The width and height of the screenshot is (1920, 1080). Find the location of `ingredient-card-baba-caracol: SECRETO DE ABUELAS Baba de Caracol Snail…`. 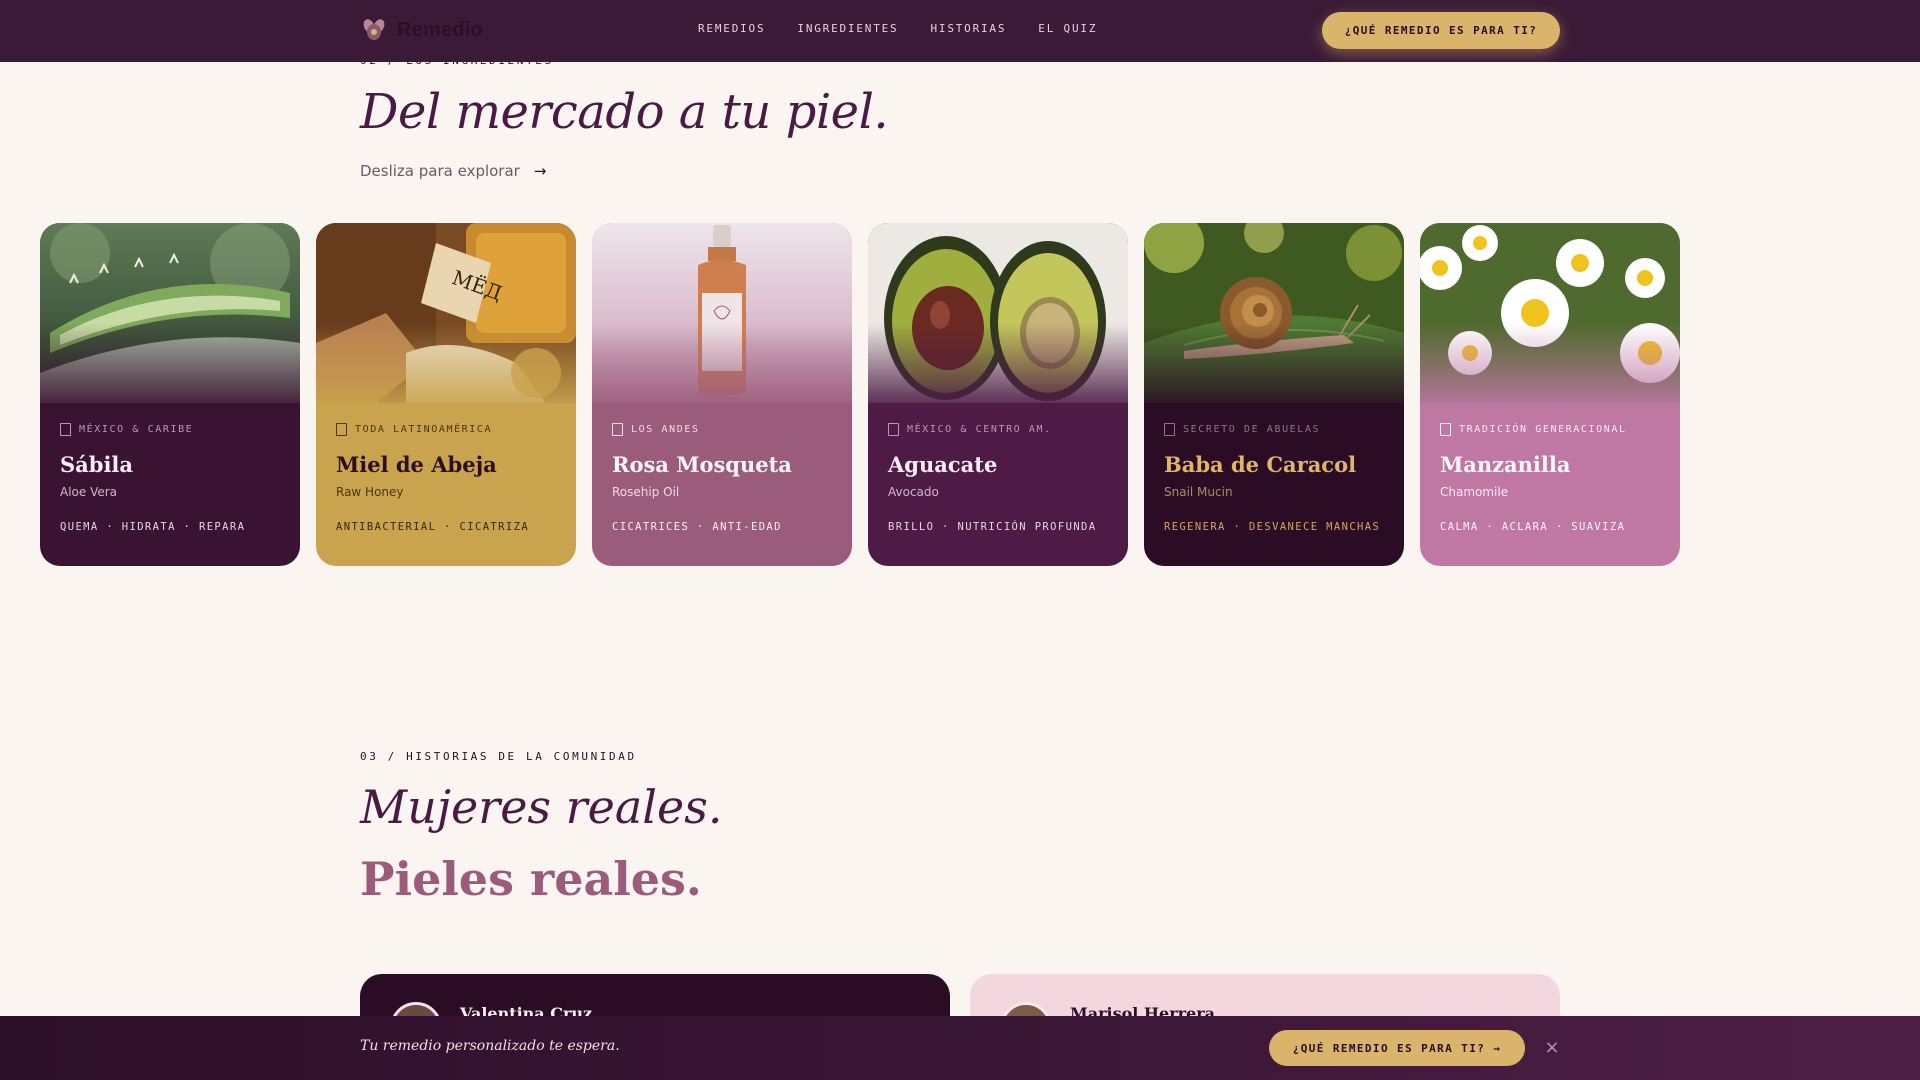

ingredient-card-baba-caracol: SECRETO DE ABUELAS Baba de Caracol Snail… is located at coordinates (1274, 394).